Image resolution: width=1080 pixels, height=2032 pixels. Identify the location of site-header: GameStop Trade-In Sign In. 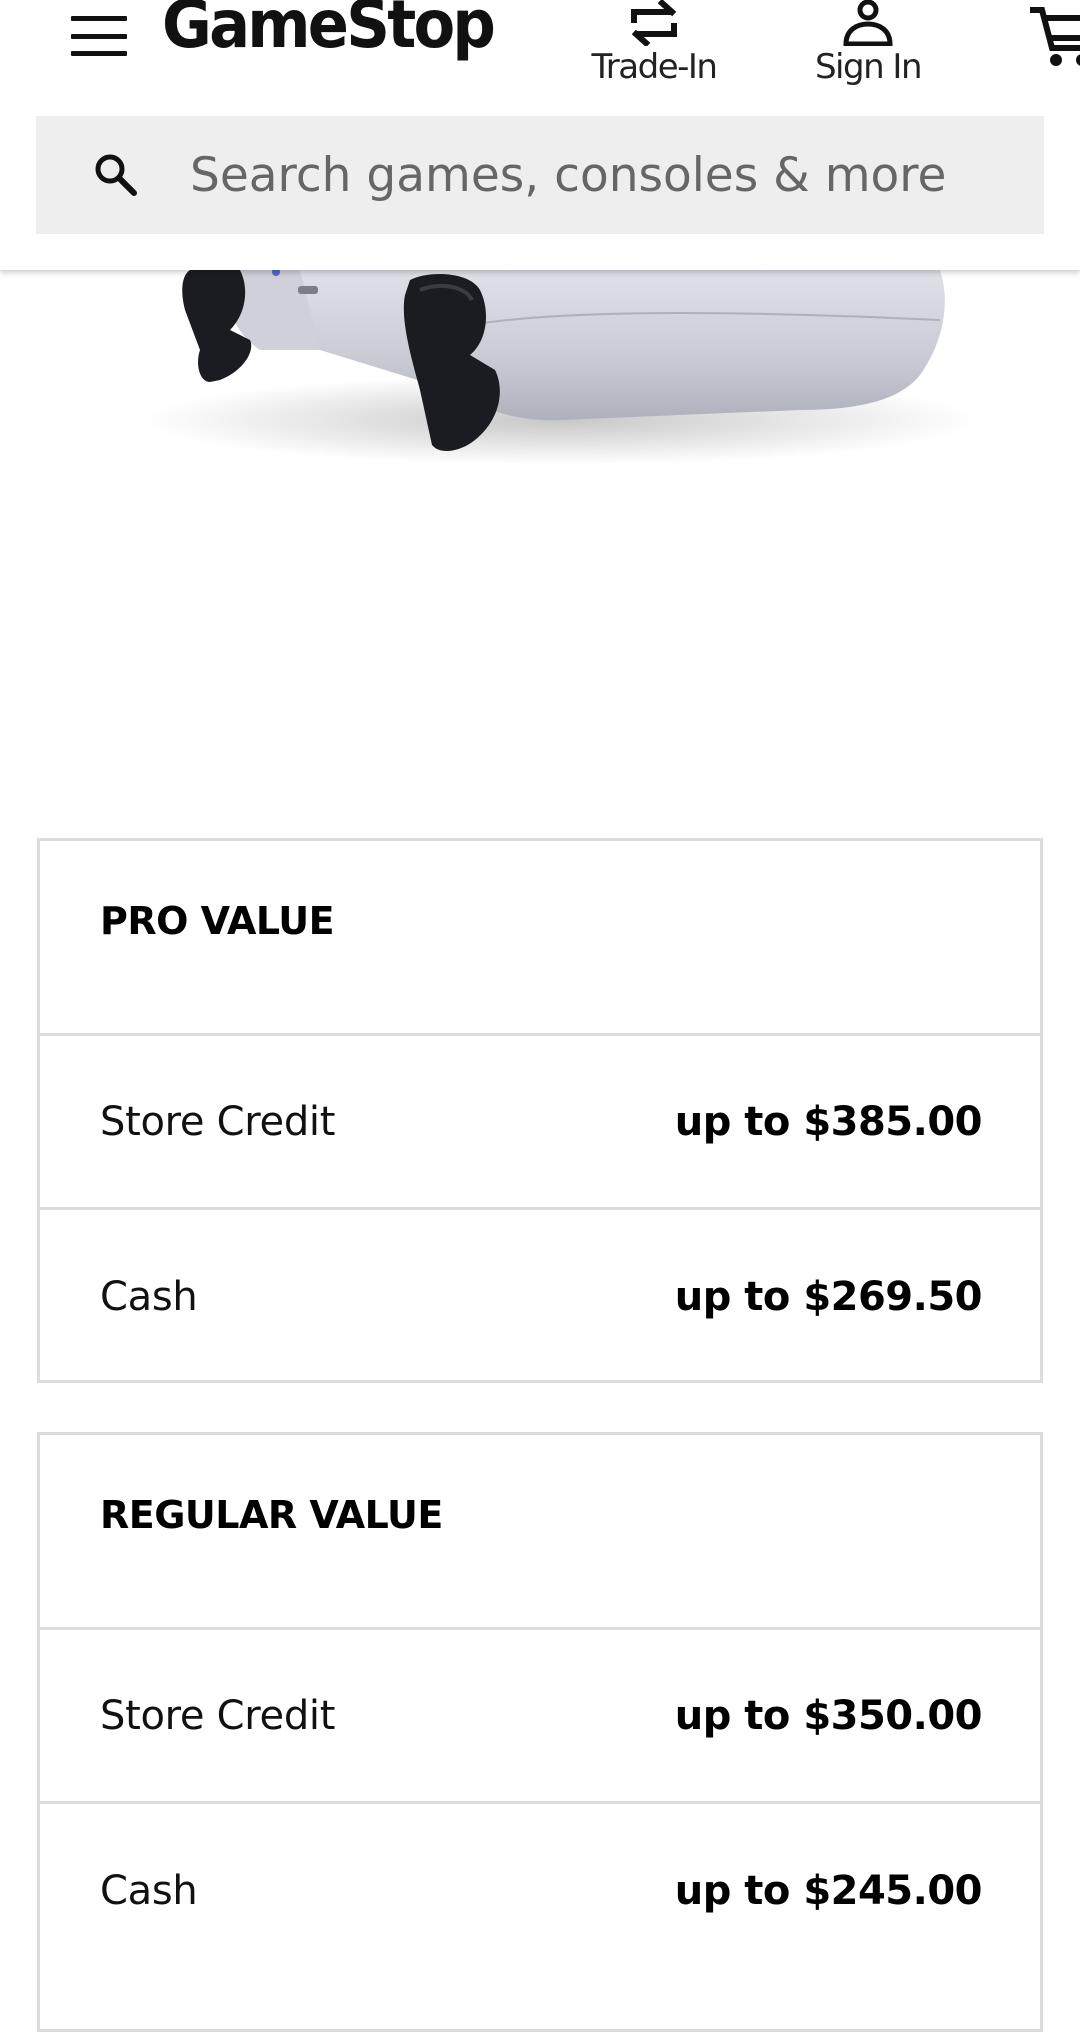
(540, 135).